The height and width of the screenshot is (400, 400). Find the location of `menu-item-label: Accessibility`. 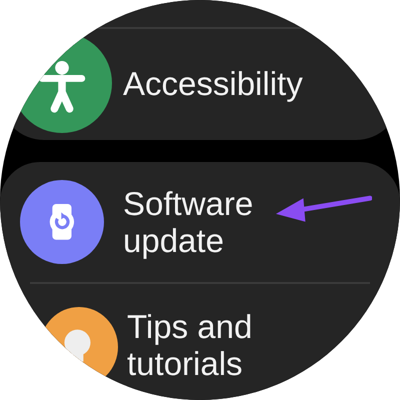

menu-item-label: Accessibility is located at coordinates (238, 83).